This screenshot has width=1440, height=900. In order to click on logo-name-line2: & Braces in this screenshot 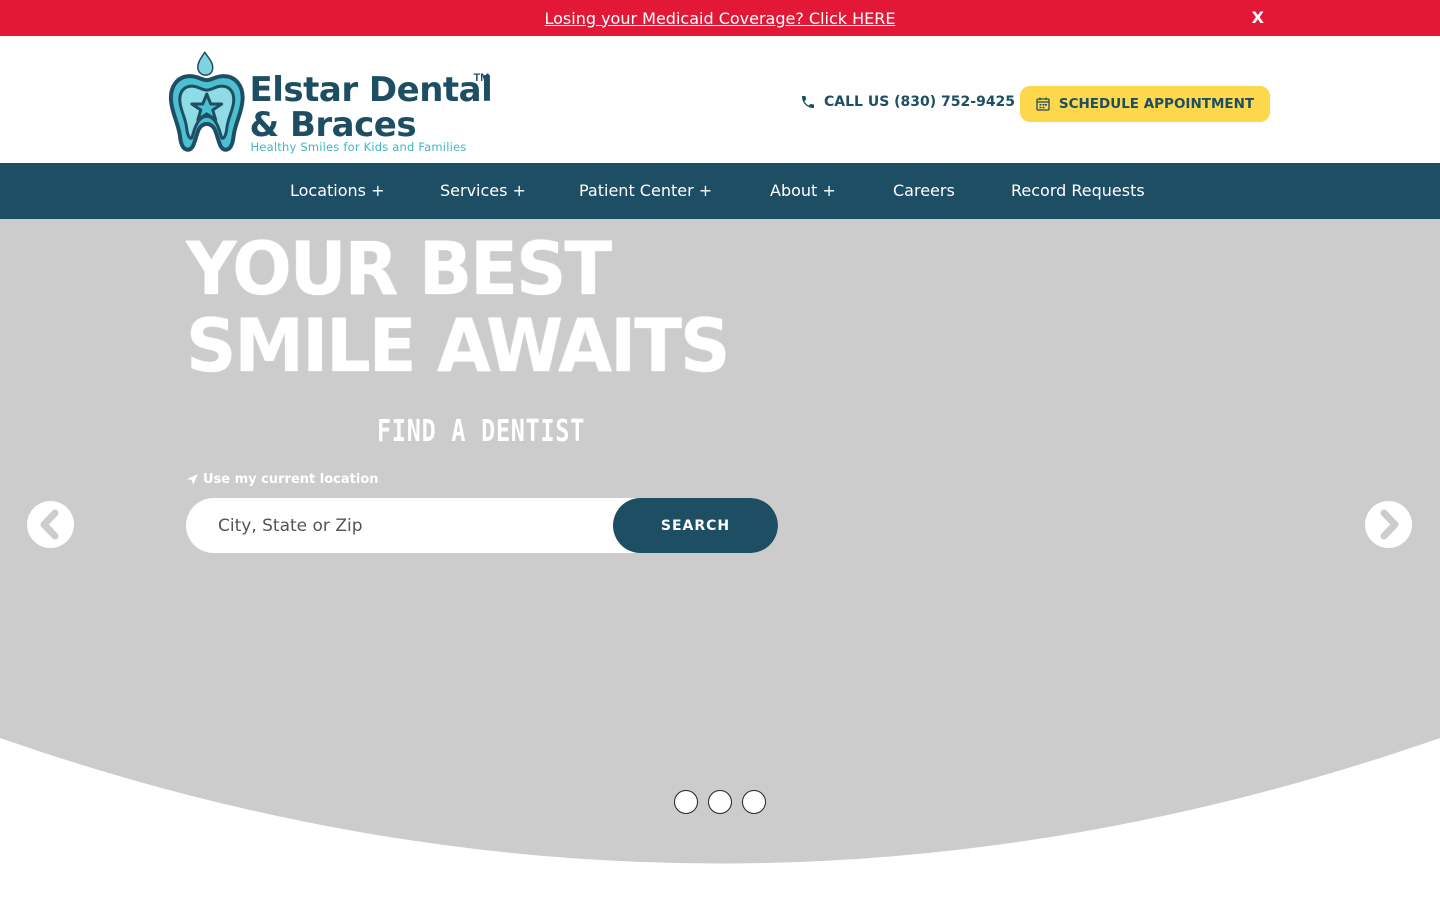, I will do `click(333, 125)`.